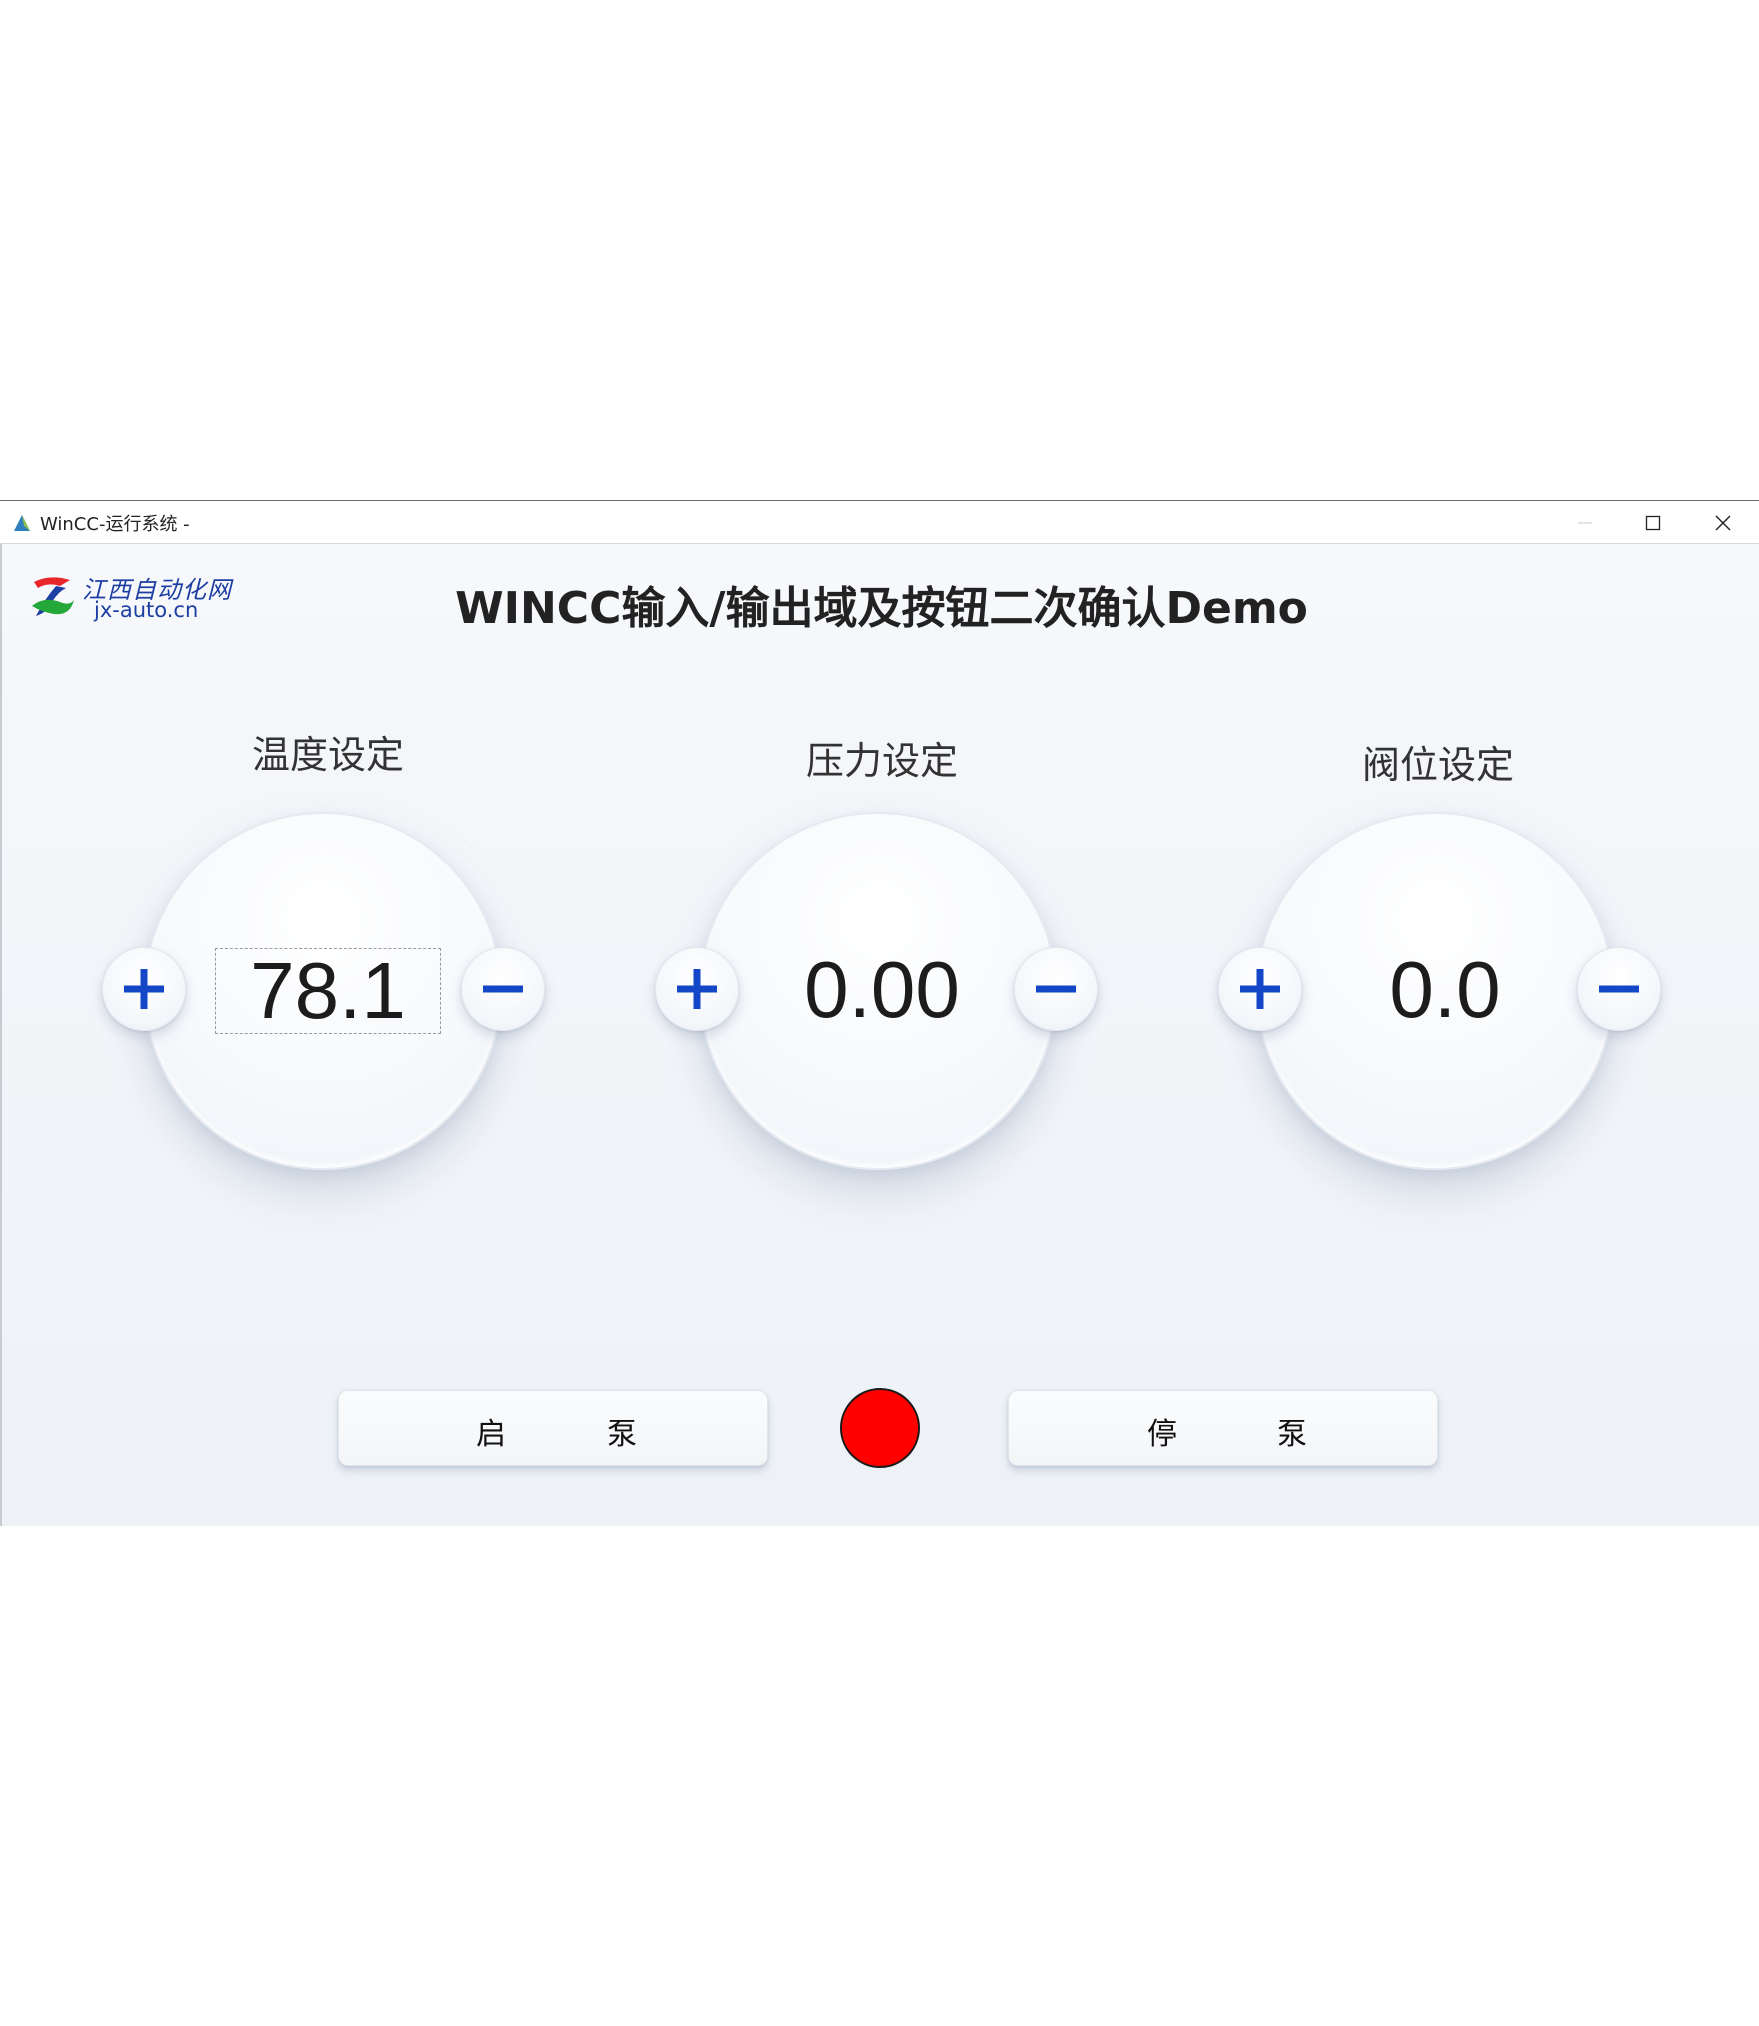 The height and width of the screenshot is (2026, 1759). Describe the element at coordinates (553, 1428) in the screenshot. I see `start-pump-button: 启 泵` at that location.